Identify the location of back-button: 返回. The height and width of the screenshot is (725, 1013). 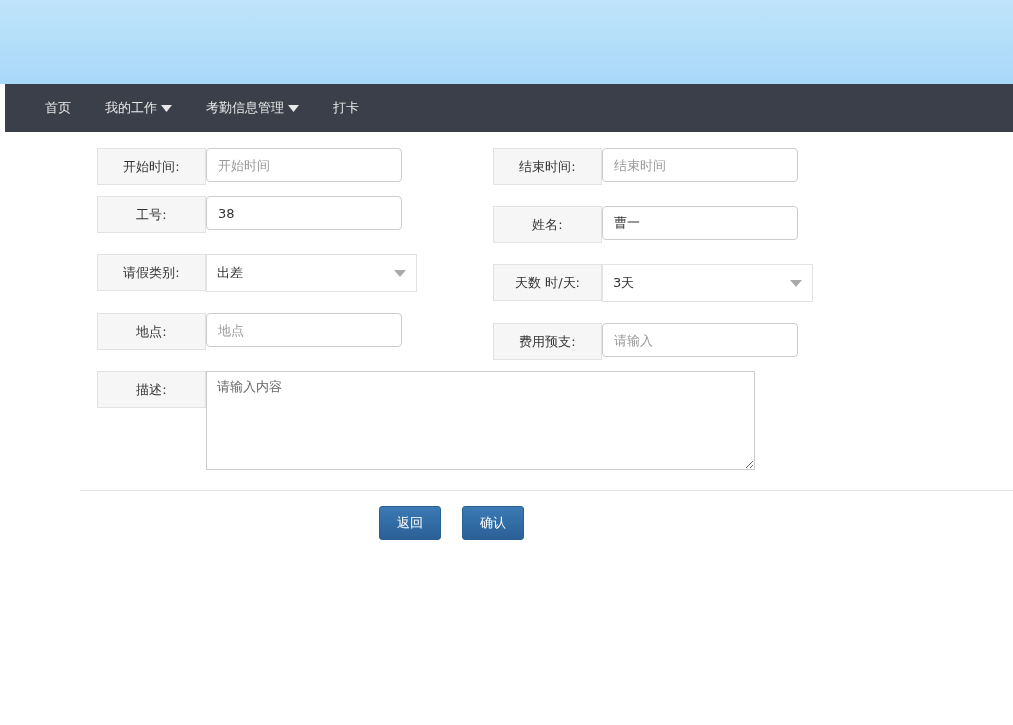
(410, 523).